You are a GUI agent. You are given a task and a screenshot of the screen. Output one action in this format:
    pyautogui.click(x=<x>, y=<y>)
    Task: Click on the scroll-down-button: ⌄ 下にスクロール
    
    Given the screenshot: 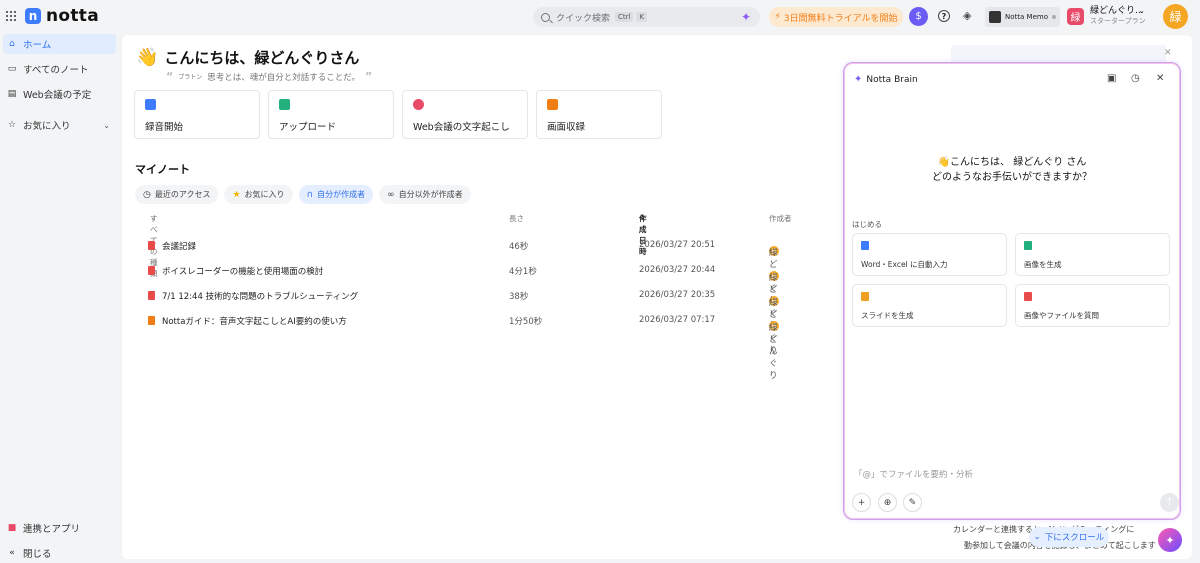 What is the action you would take?
    pyautogui.click(x=1069, y=537)
    